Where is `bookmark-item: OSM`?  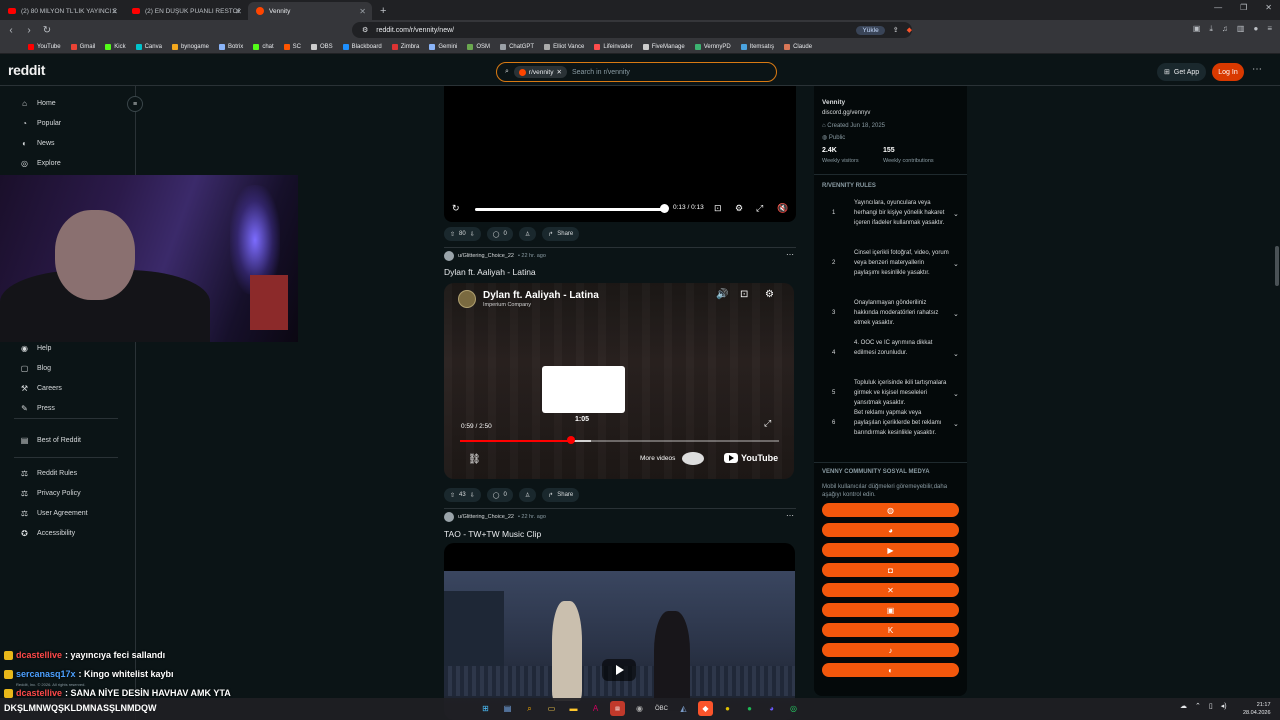 bookmark-item: OSM is located at coordinates (478, 46).